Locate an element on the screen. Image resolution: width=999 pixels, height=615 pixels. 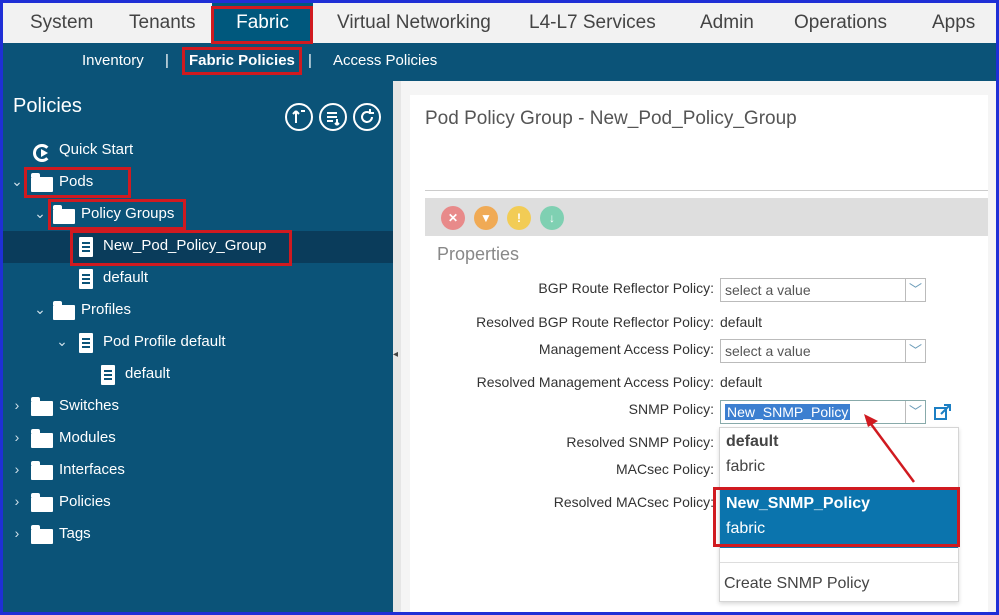
tree-item-switches: › Switches is located at coordinates (198, 407).